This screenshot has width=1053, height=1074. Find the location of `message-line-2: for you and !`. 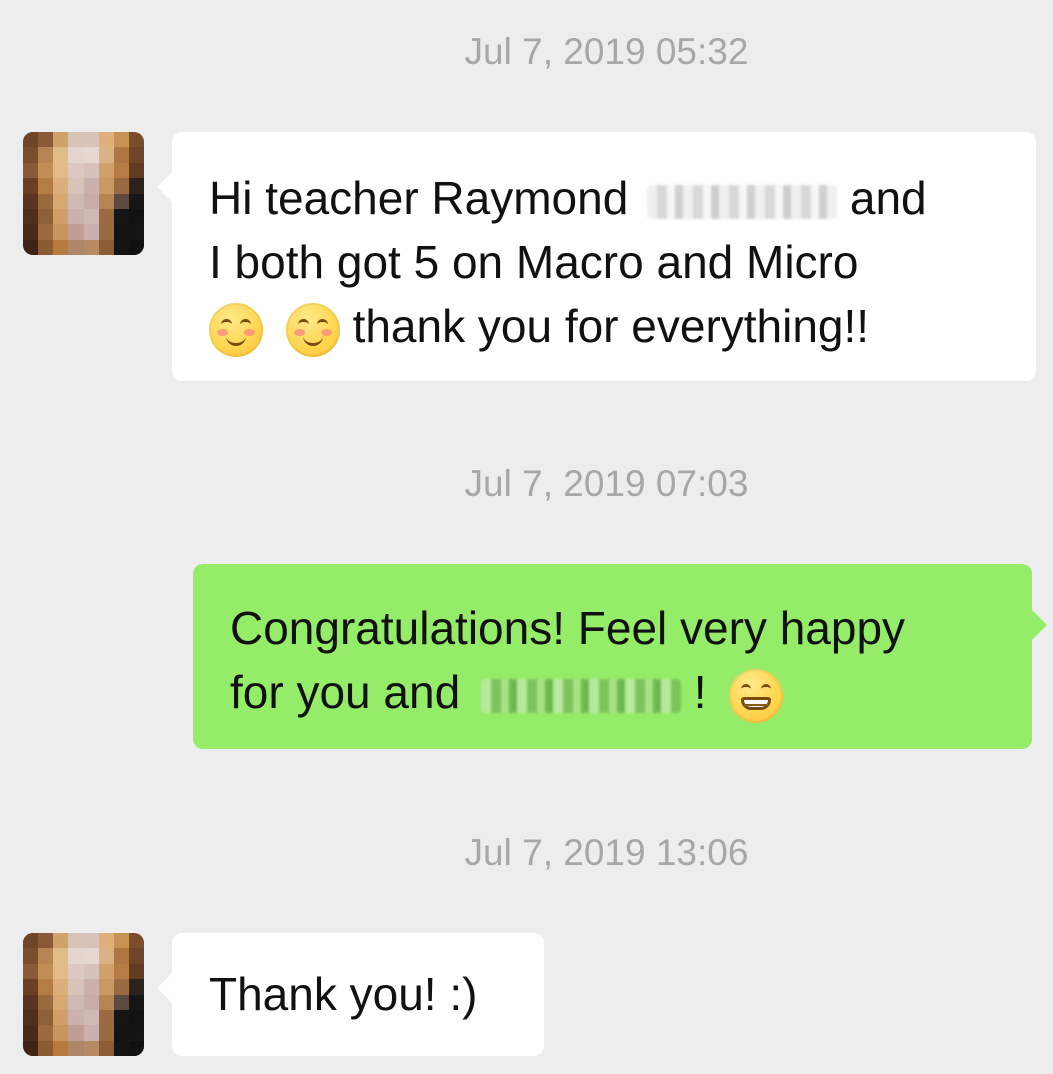

message-line-2: for you and ! is located at coordinates (614, 692).